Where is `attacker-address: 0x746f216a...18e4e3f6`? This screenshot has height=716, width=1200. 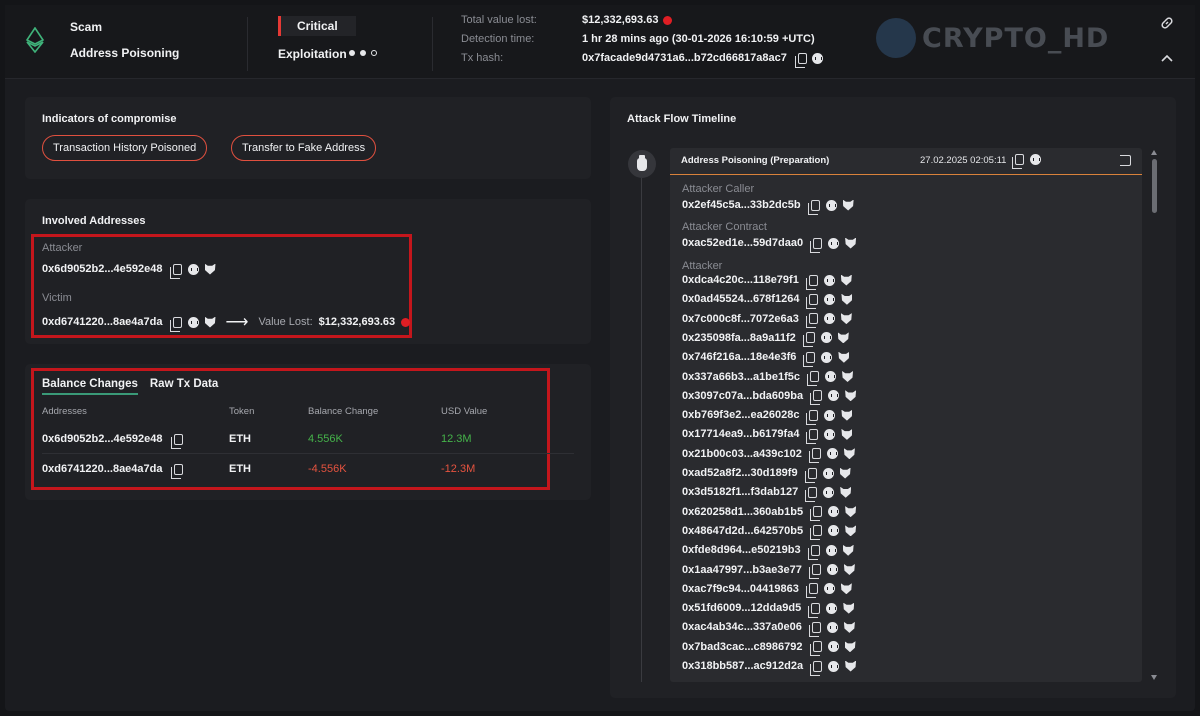 attacker-address: 0x746f216a...18e4e3f6 is located at coordinates (739, 357).